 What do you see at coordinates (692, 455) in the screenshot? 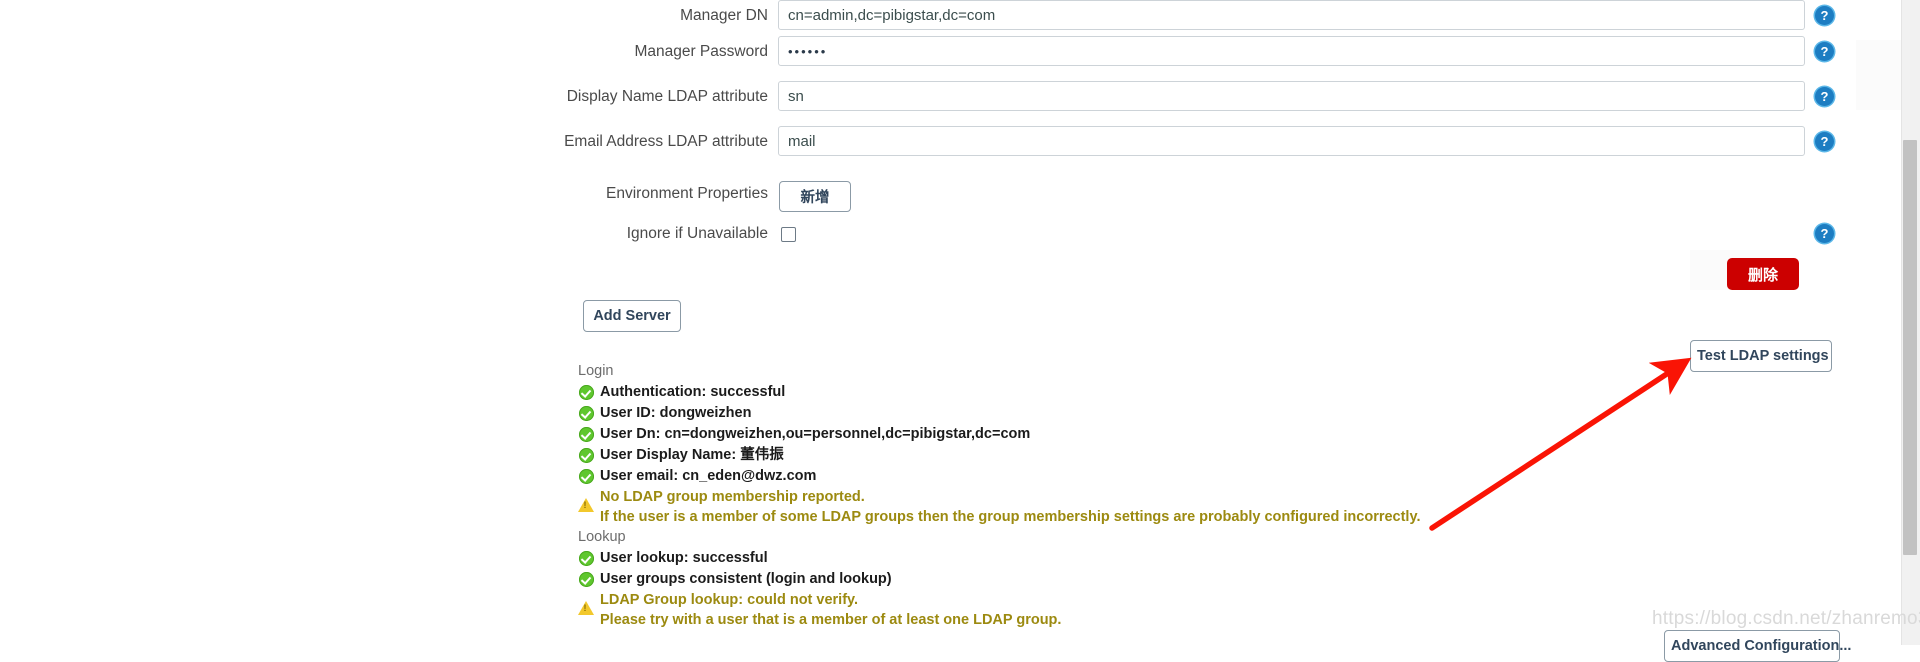
I see `result-text: User Display Name: 董伟振` at bounding box center [692, 455].